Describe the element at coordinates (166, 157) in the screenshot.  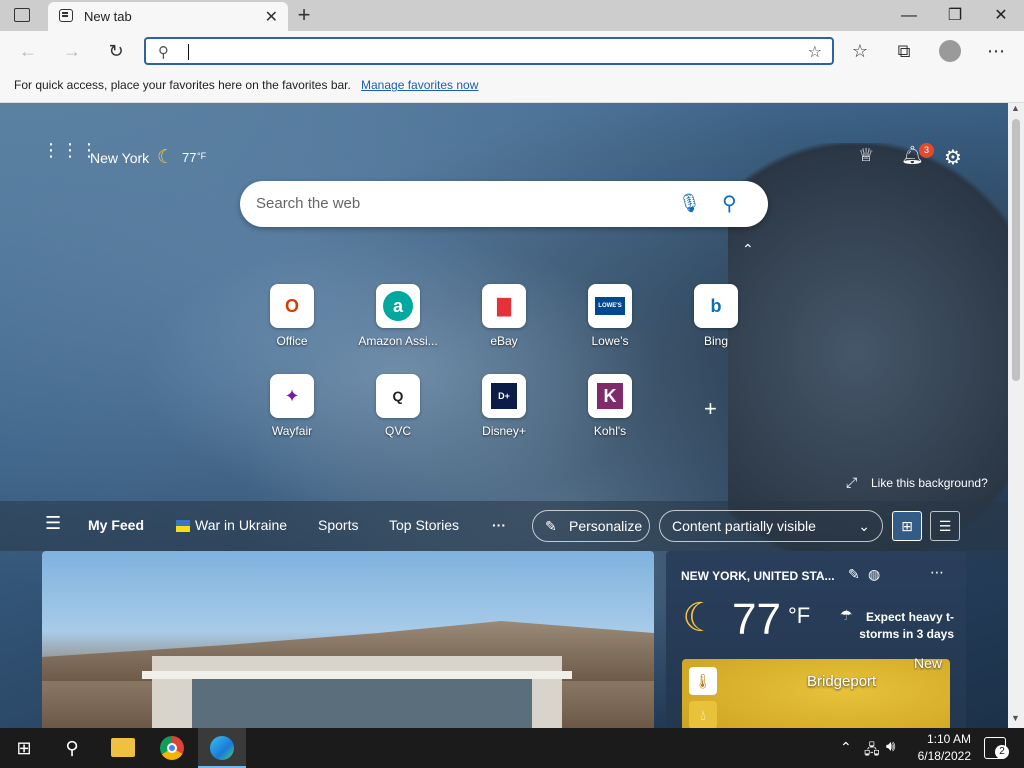
I see `moon-icon: ☾` at that location.